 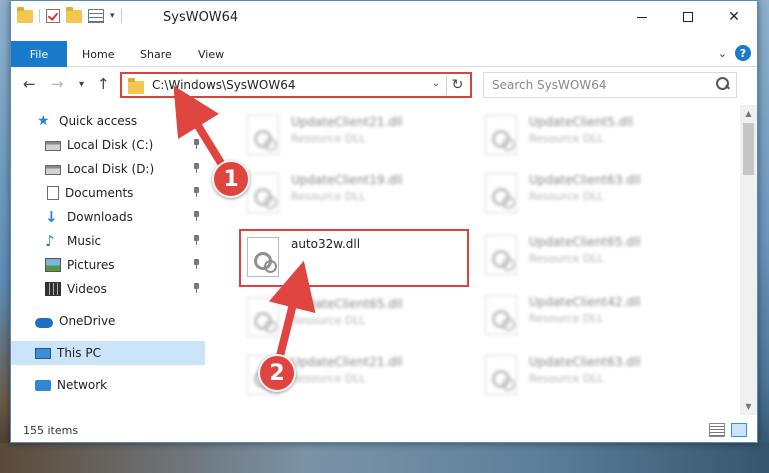 What do you see at coordinates (347, 180) in the screenshot?
I see `file-name: UpdateClient19.dll` at bounding box center [347, 180].